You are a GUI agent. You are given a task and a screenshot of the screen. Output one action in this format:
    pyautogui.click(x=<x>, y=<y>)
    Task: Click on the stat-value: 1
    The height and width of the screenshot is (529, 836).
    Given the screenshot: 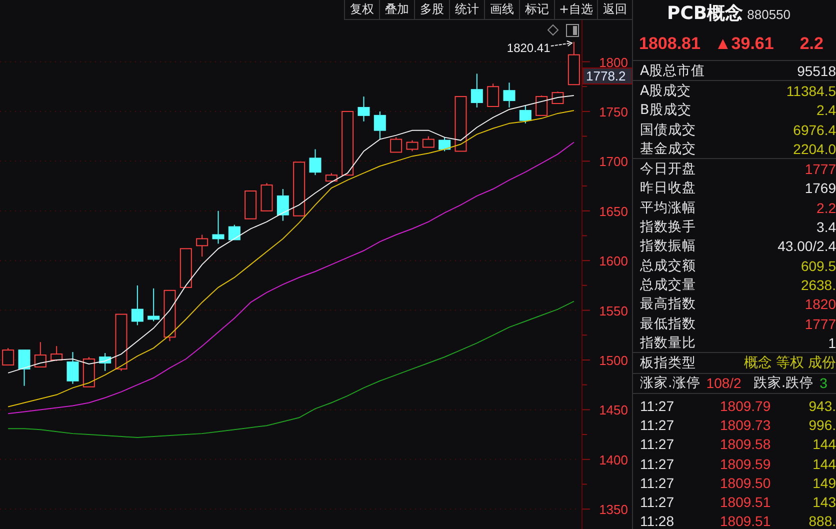 What is the action you would take?
    pyautogui.click(x=832, y=342)
    